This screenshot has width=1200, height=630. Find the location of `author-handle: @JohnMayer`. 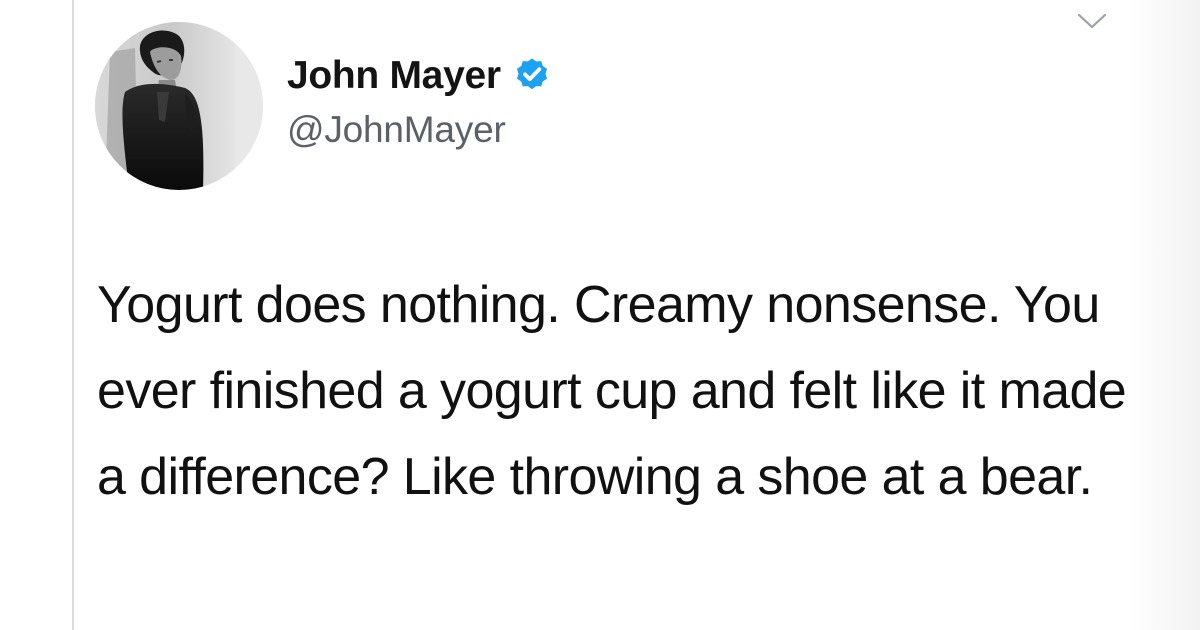

author-handle: @JohnMayer is located at coordinates (396, 130).